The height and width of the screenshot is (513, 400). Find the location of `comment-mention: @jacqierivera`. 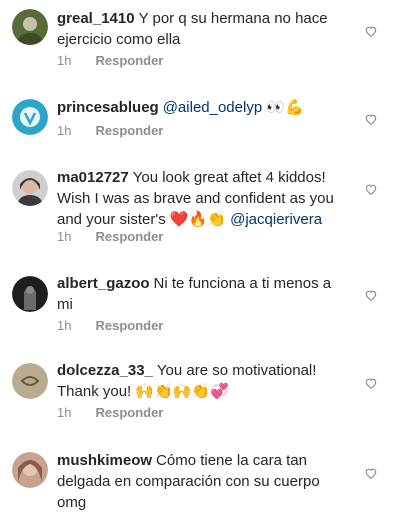

comment-mention: @jacqierivera is located at coordinates (276, 219).